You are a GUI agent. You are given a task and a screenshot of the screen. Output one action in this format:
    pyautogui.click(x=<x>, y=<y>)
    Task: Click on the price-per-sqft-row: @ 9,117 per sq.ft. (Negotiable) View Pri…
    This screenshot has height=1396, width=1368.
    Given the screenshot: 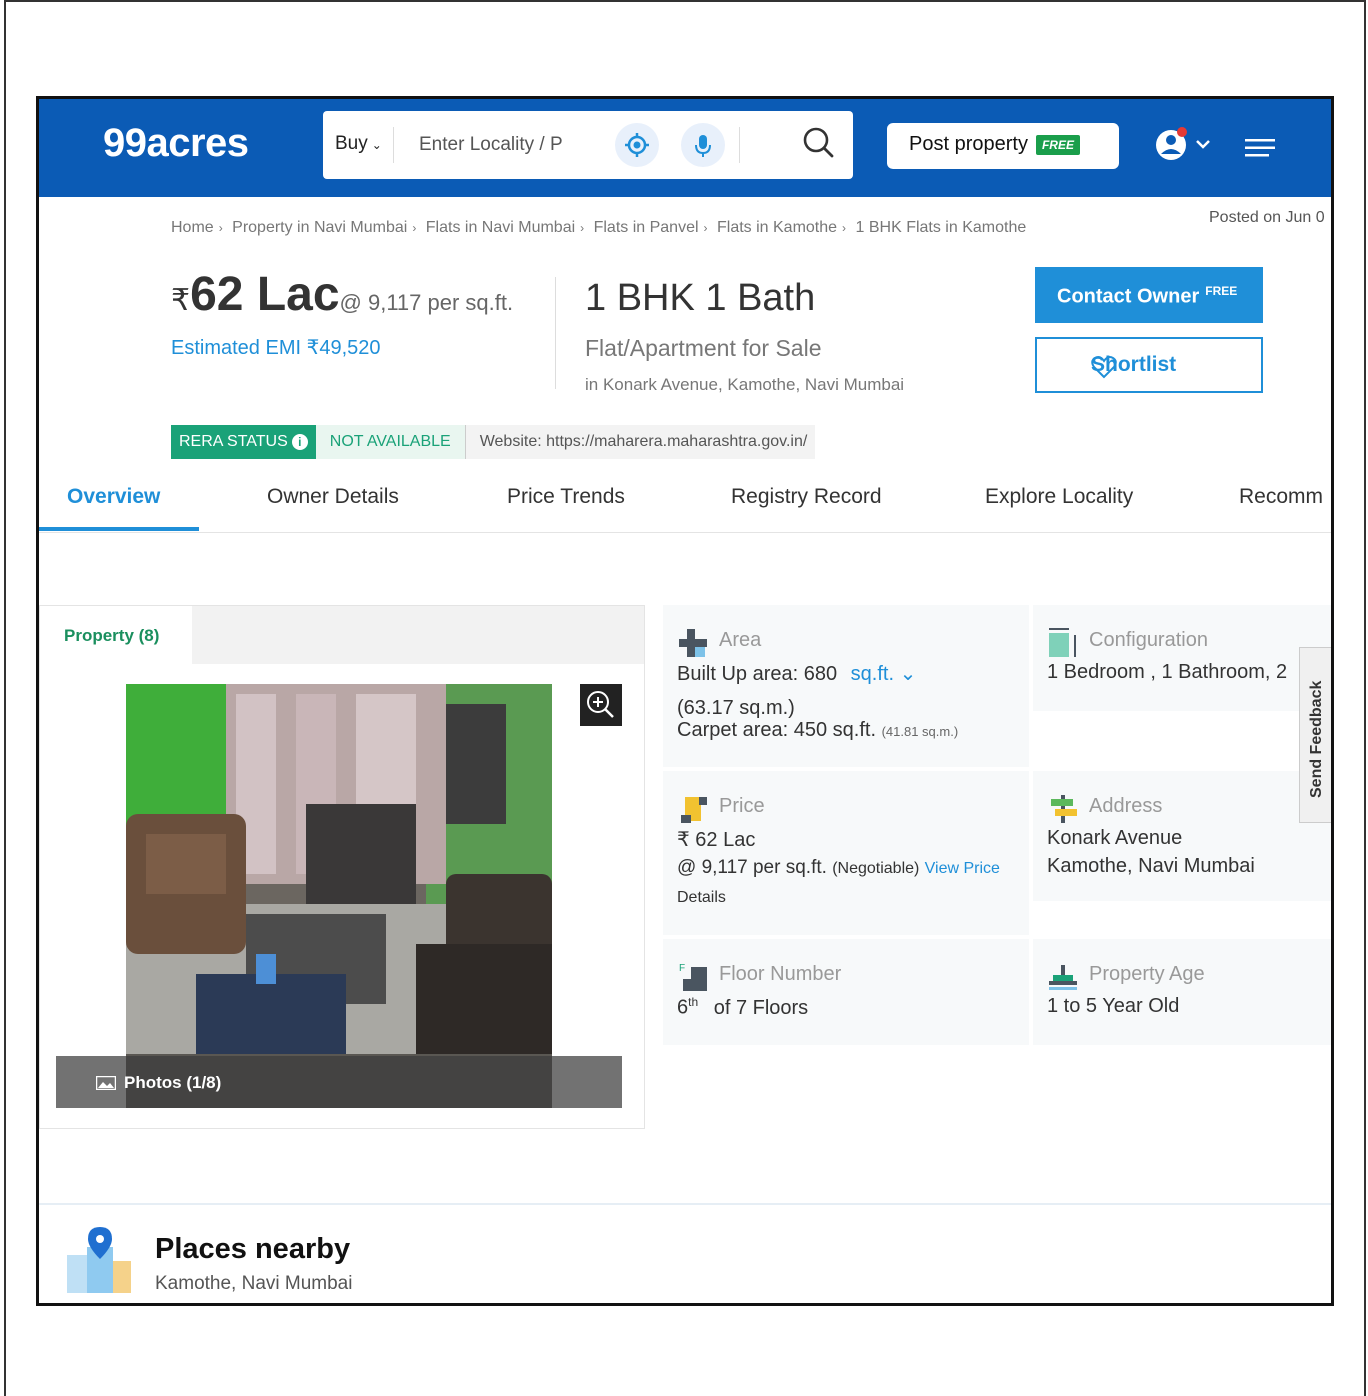 What is the action you would take?
    pyautogui.click(x=838, y=868)
    